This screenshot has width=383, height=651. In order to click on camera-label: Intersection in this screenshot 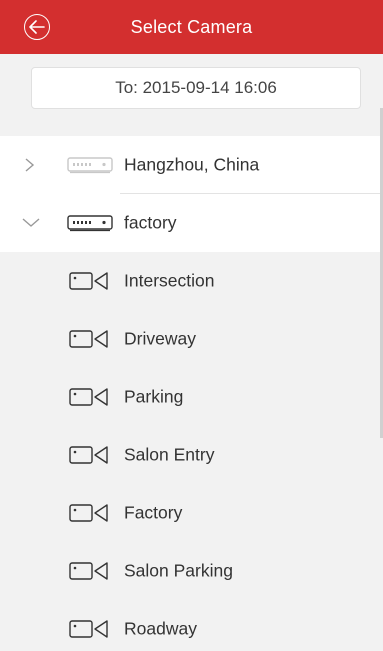, I will do `click(169, 280)`.